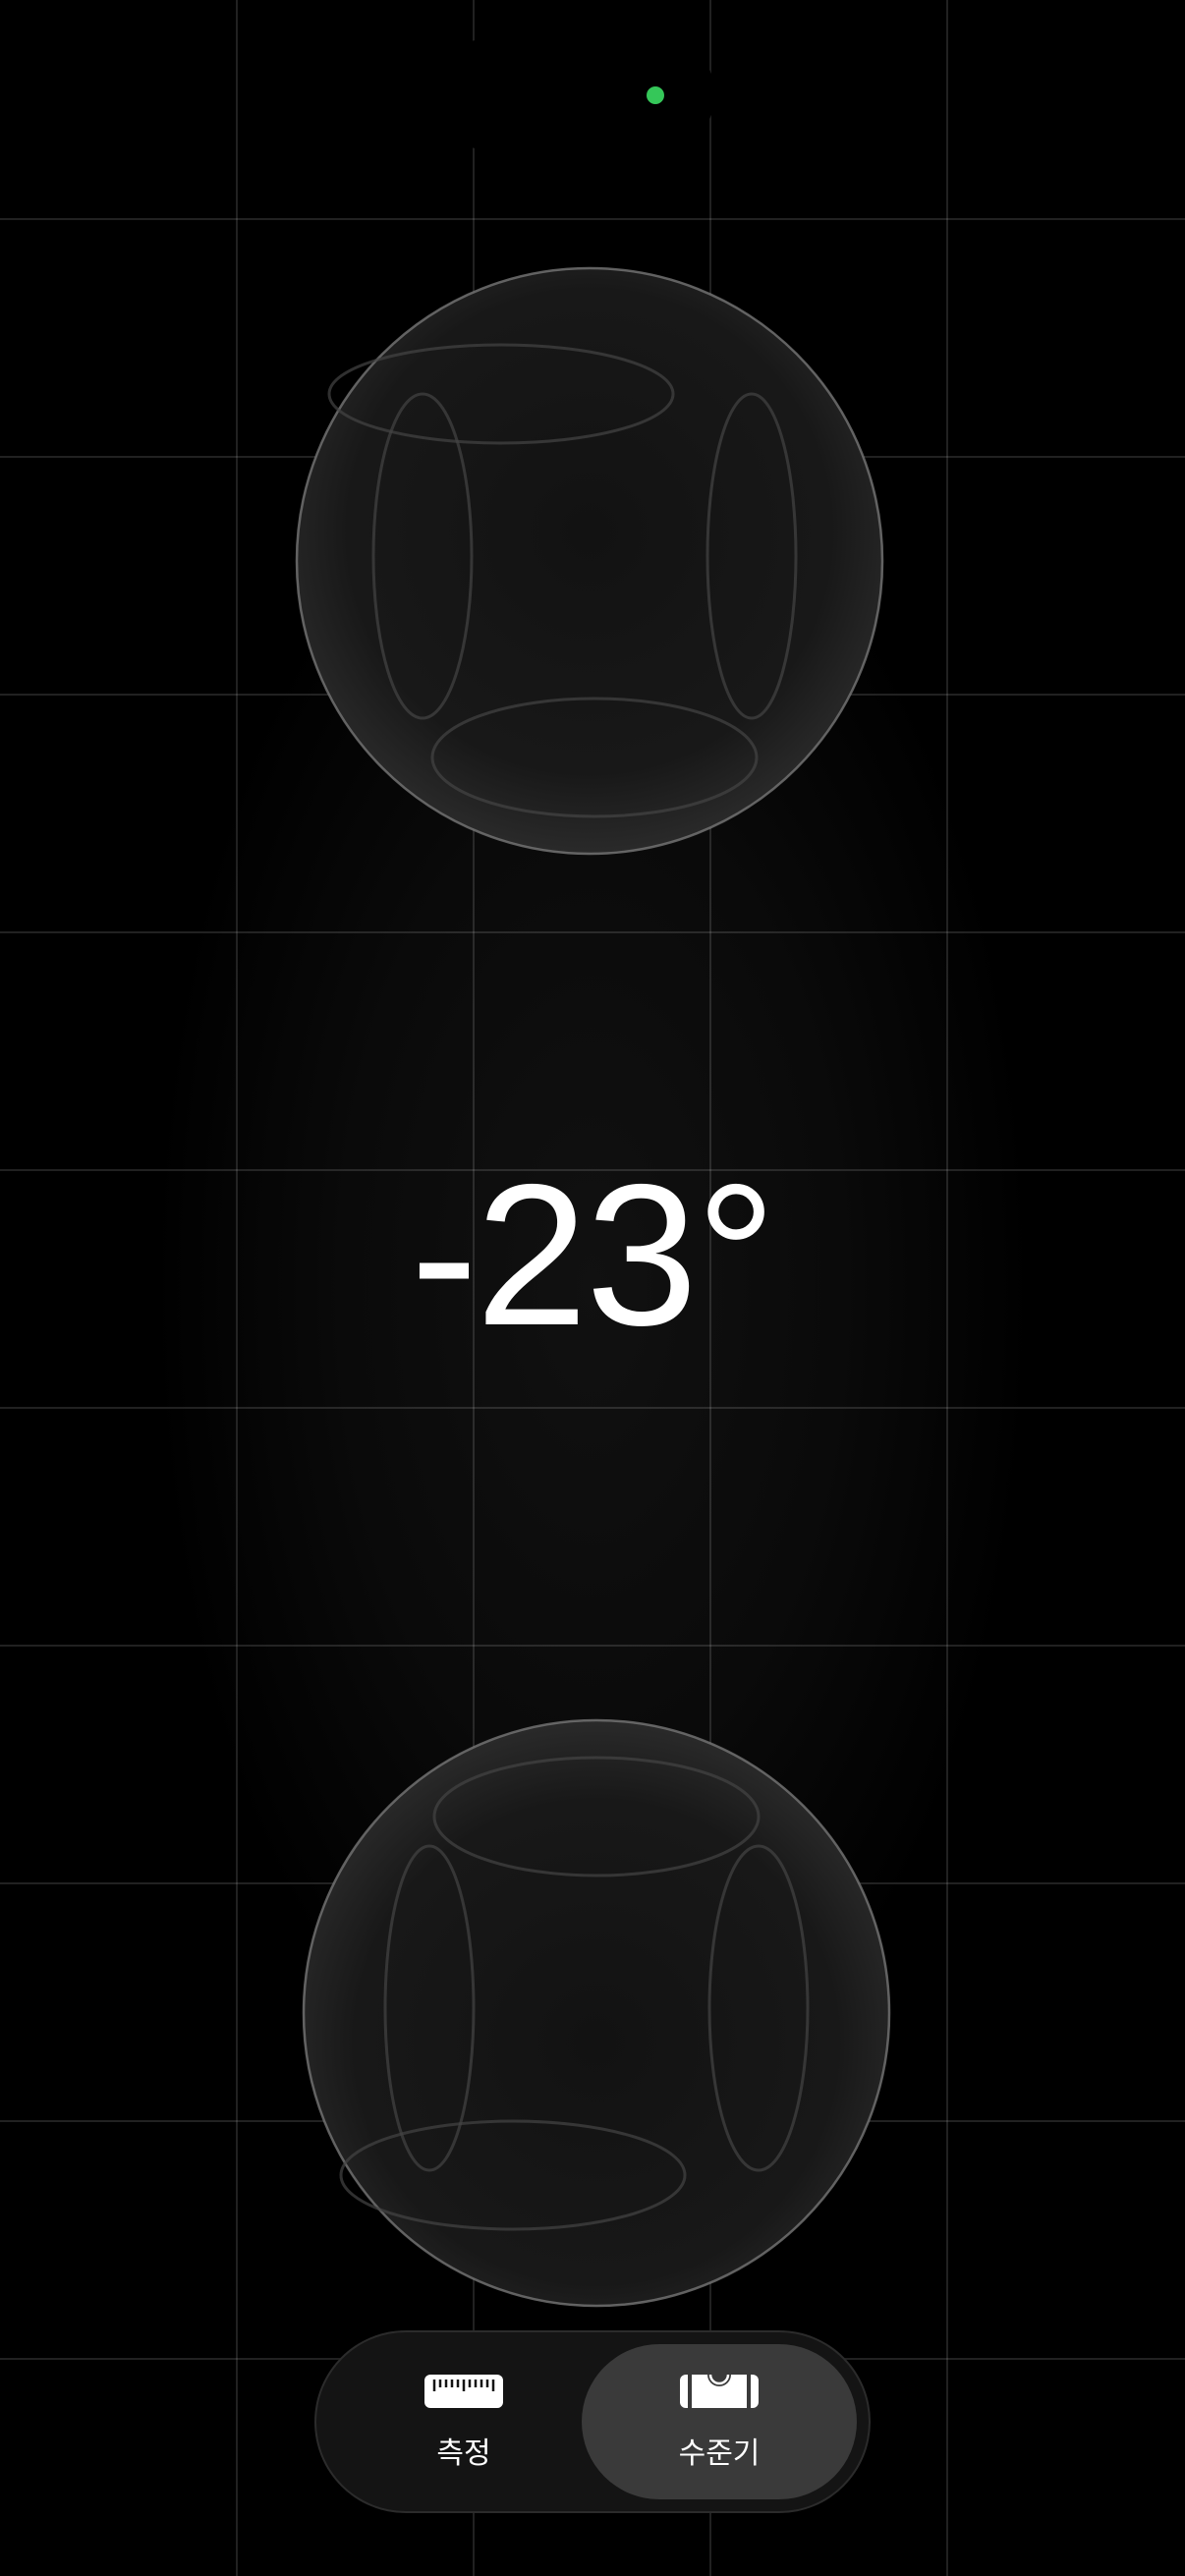 The width and height of the screenshot is (1185, 2576). Describe the element at coordinates (720, 2421) in the screenshot. I see `tab-level: 수준기` at that location.